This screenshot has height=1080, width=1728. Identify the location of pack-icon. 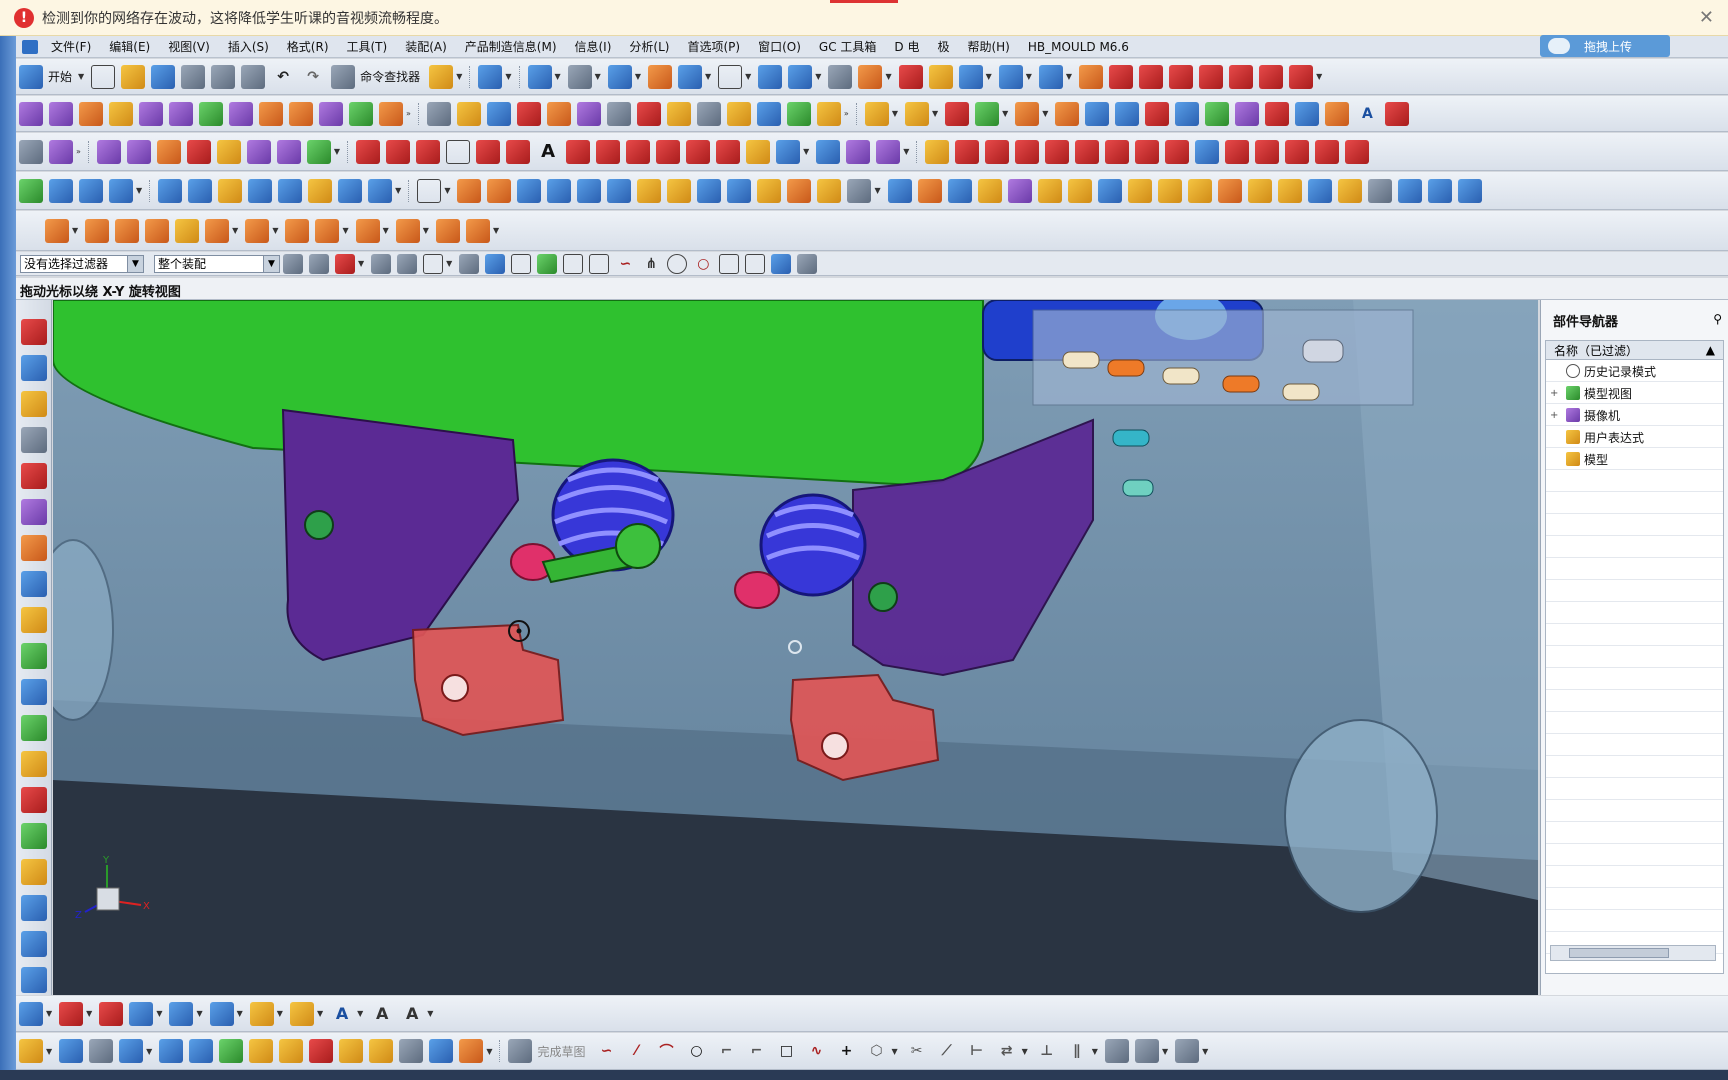
(1259, 190).